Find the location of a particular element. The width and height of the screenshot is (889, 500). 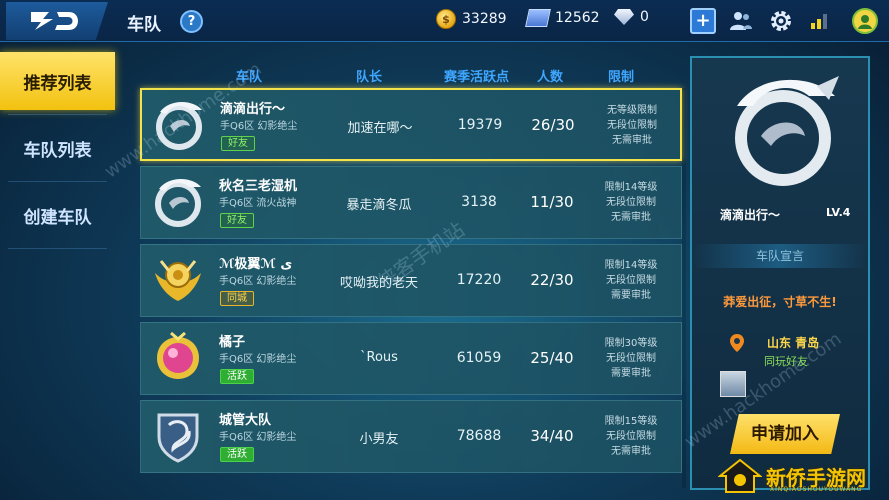

avatar-icon is located at coordinates (865, 22).